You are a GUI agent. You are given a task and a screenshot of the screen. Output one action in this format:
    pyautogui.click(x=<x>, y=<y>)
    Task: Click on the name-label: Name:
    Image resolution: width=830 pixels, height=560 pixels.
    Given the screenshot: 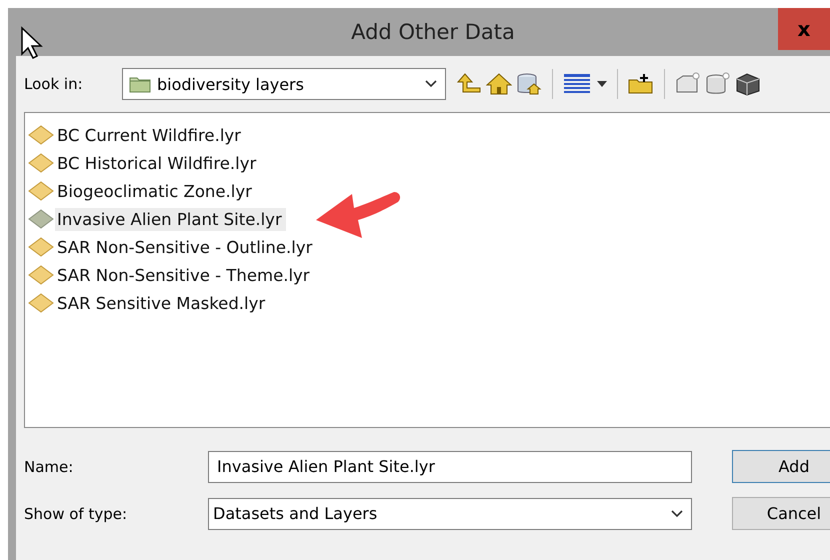 What is the action you would take?
    pyautogui.click(x=49, y=467)
    